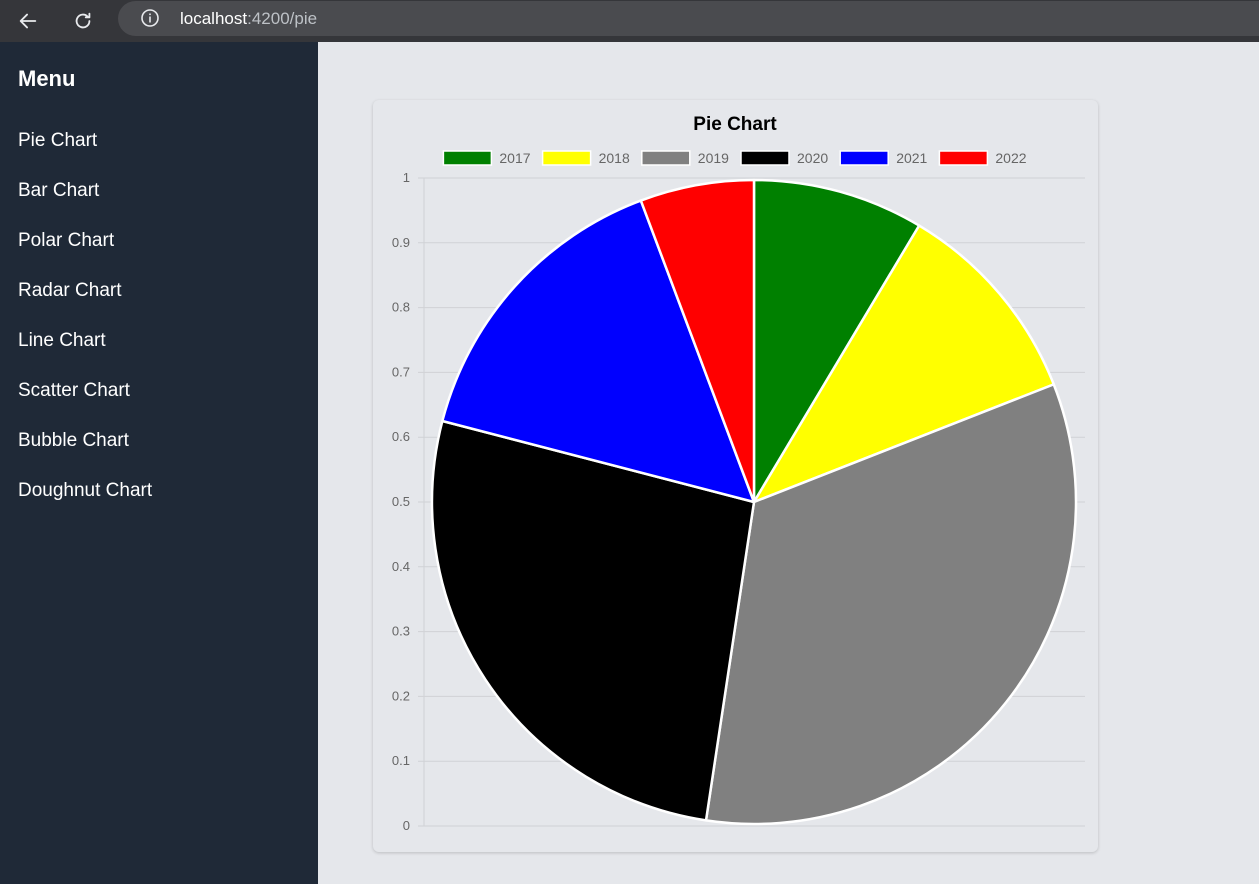  What do you see at coordinates (765, 158) in the screenshot?
I see `legend-swatch-2020` at bounding box center [765, 158].